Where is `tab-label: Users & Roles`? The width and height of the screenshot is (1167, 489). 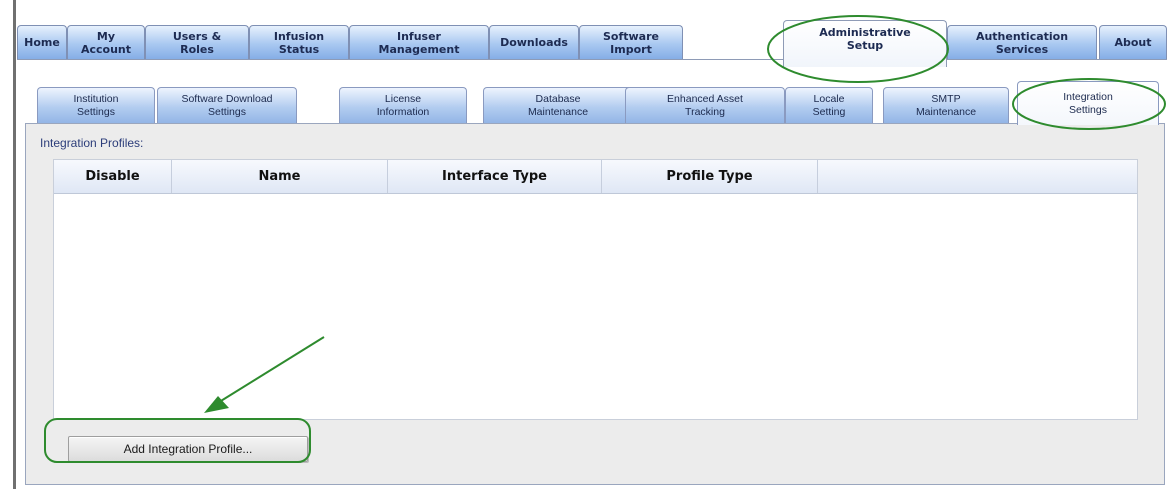 tab-label: Users & Roles is located at coordinates (197, 42).